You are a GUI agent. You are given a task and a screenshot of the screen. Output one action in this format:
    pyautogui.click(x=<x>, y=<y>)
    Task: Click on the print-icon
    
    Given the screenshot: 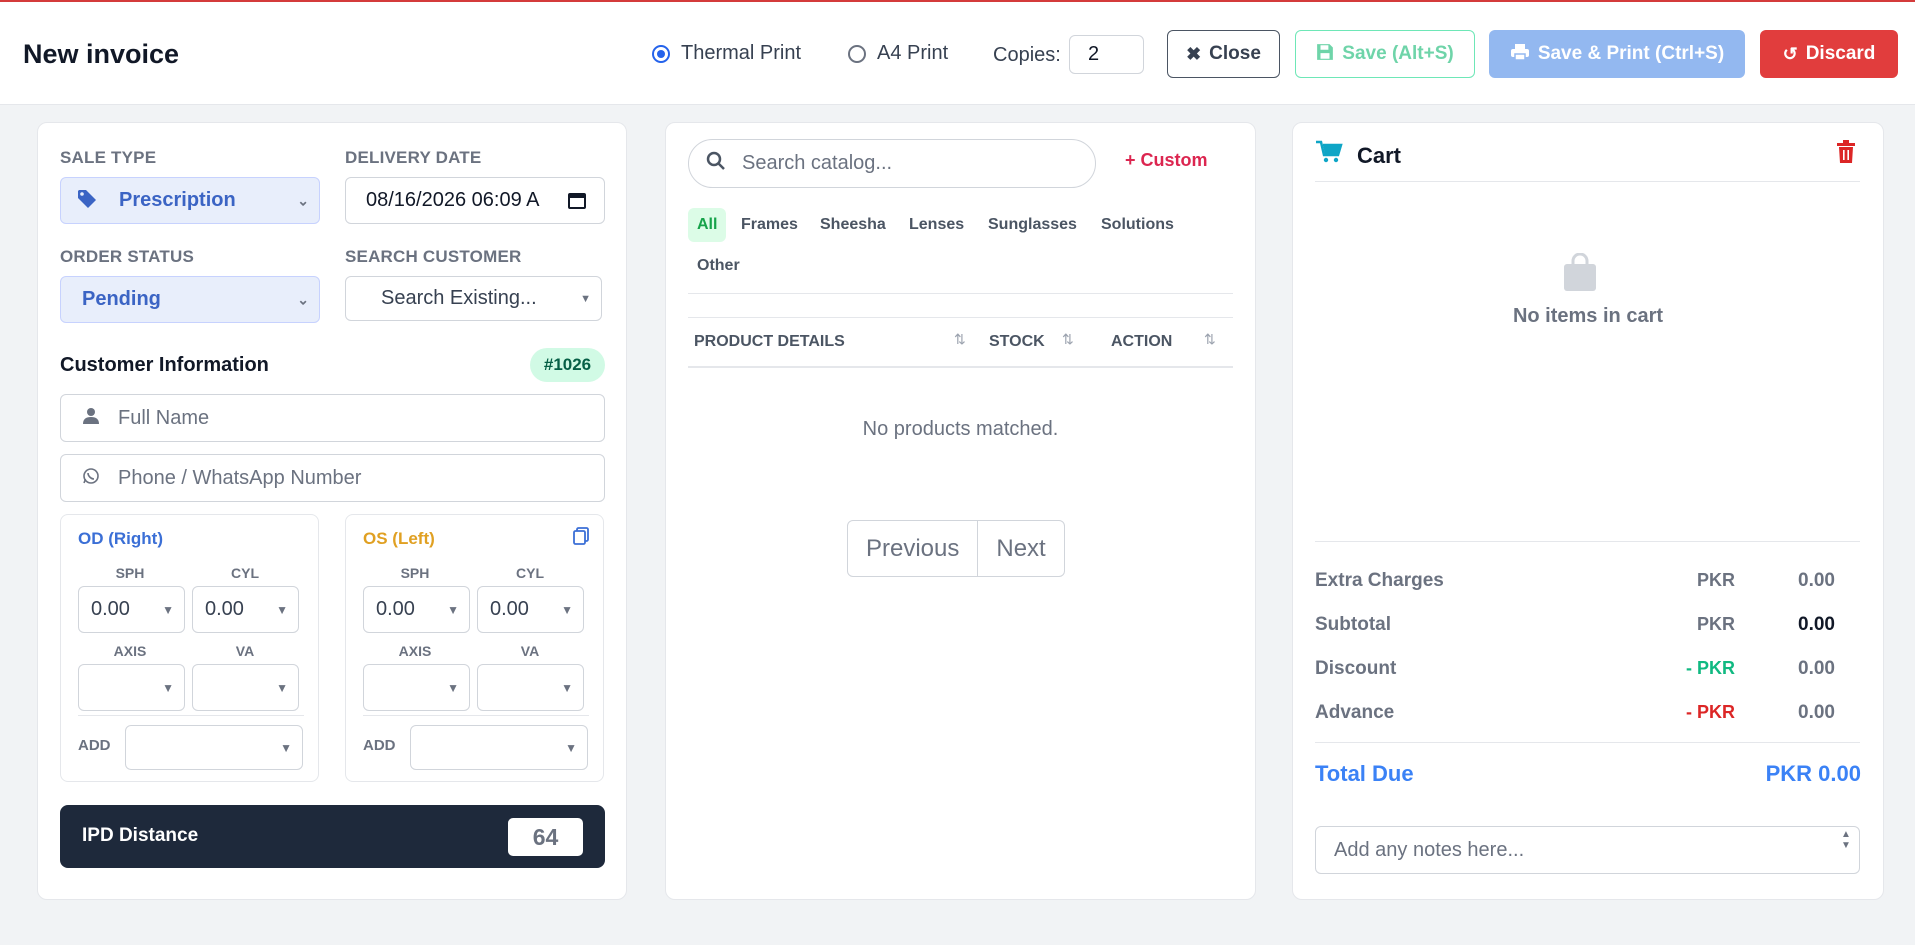 What is the action you would take?
    pyautogui.click(x=1520, y=54)
    